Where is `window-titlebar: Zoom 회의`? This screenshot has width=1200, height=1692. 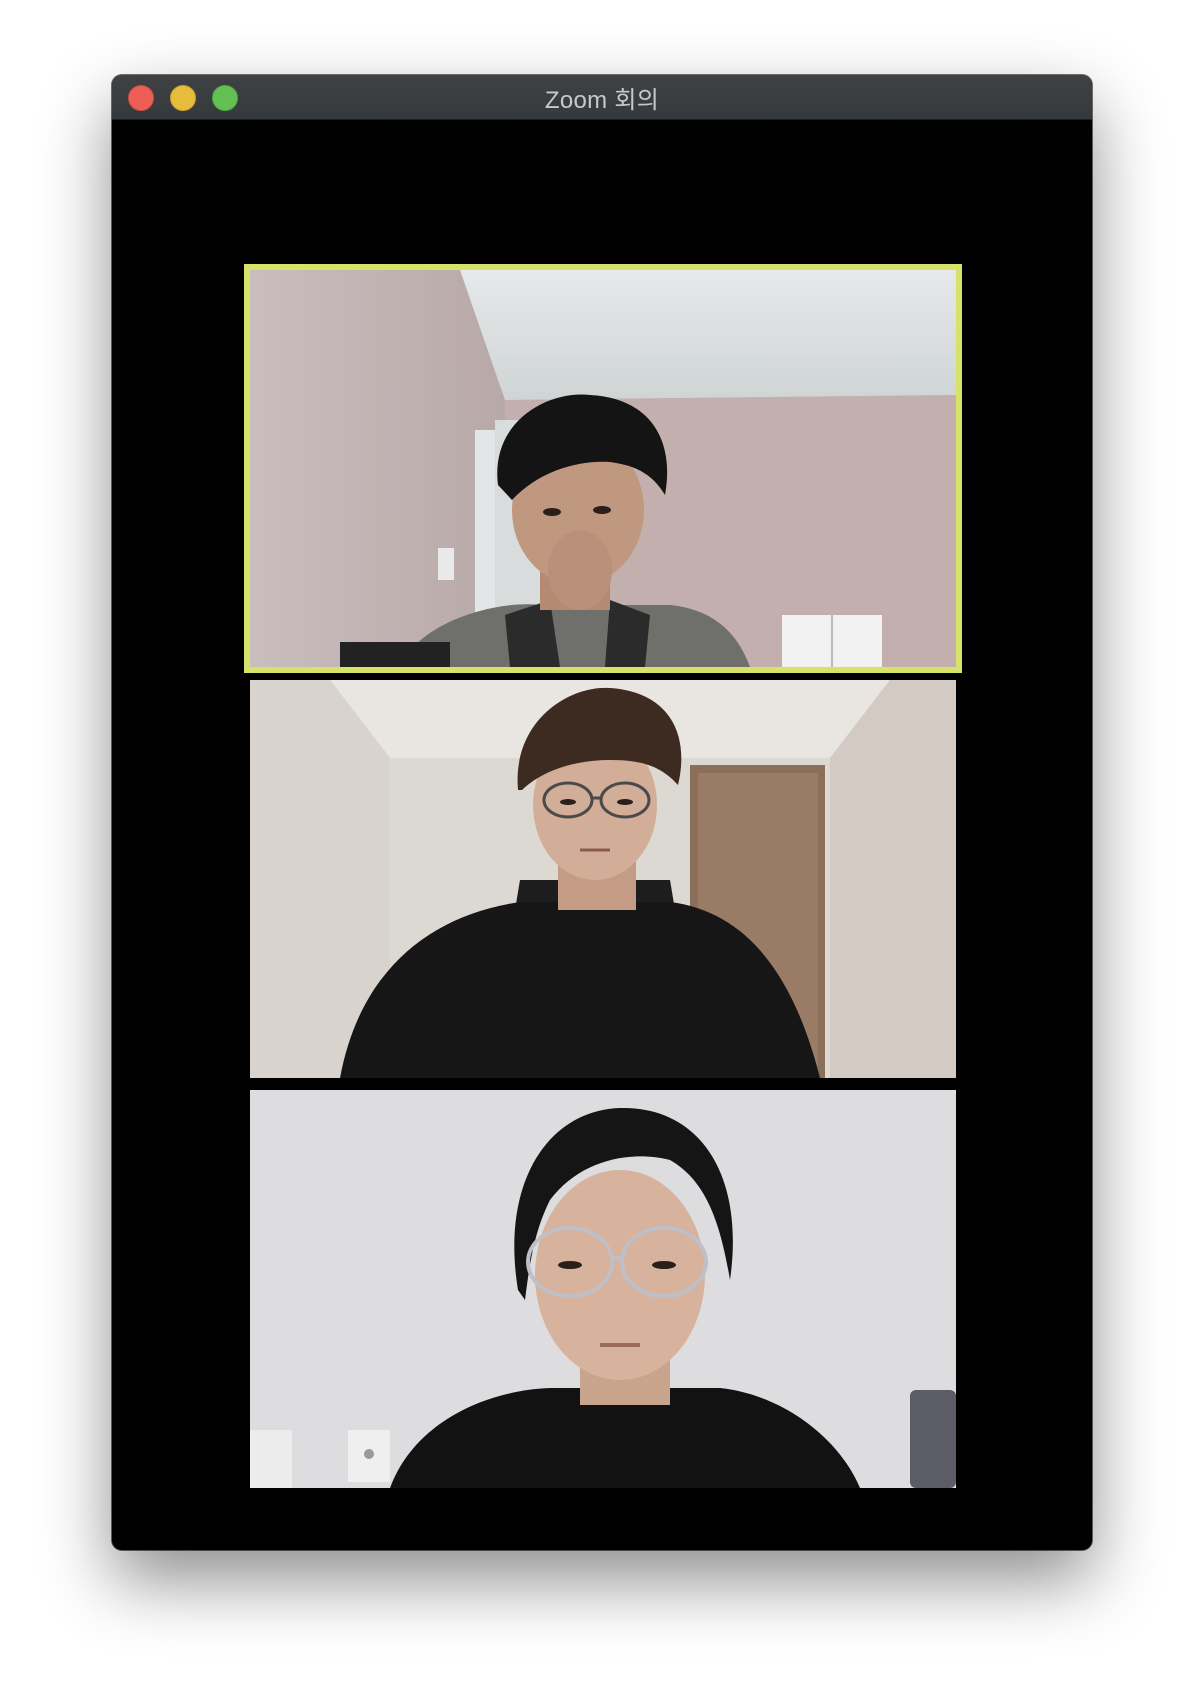 window-titlebar: Zoom 회의 is located at coordinates (602, 97).